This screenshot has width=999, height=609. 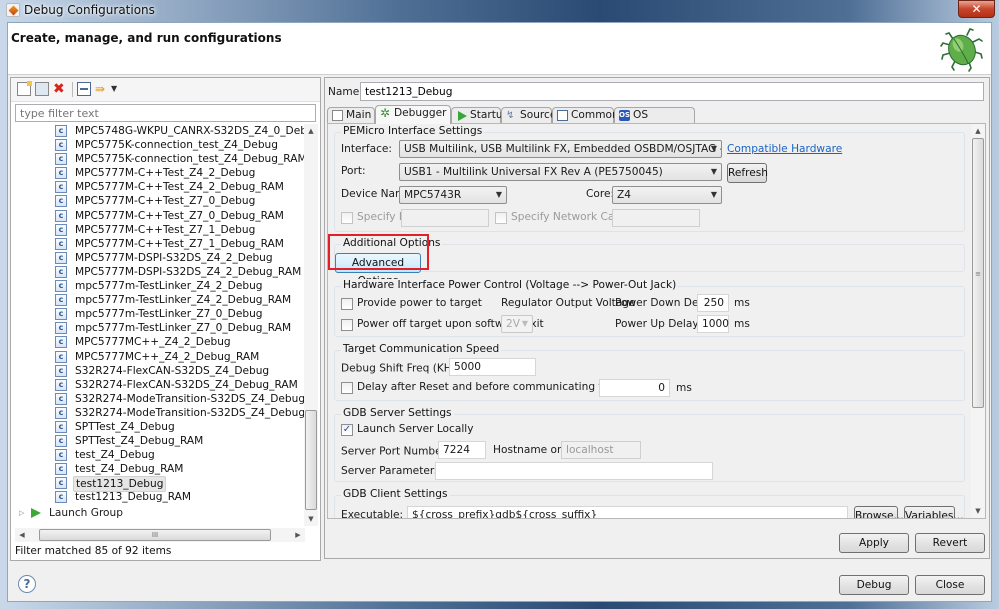 What do you see at coordinates (161, 427) in the screenshot?
I see `configuration-item: c SPTTest_Z4_Debug` at bounding box center [161, 427].